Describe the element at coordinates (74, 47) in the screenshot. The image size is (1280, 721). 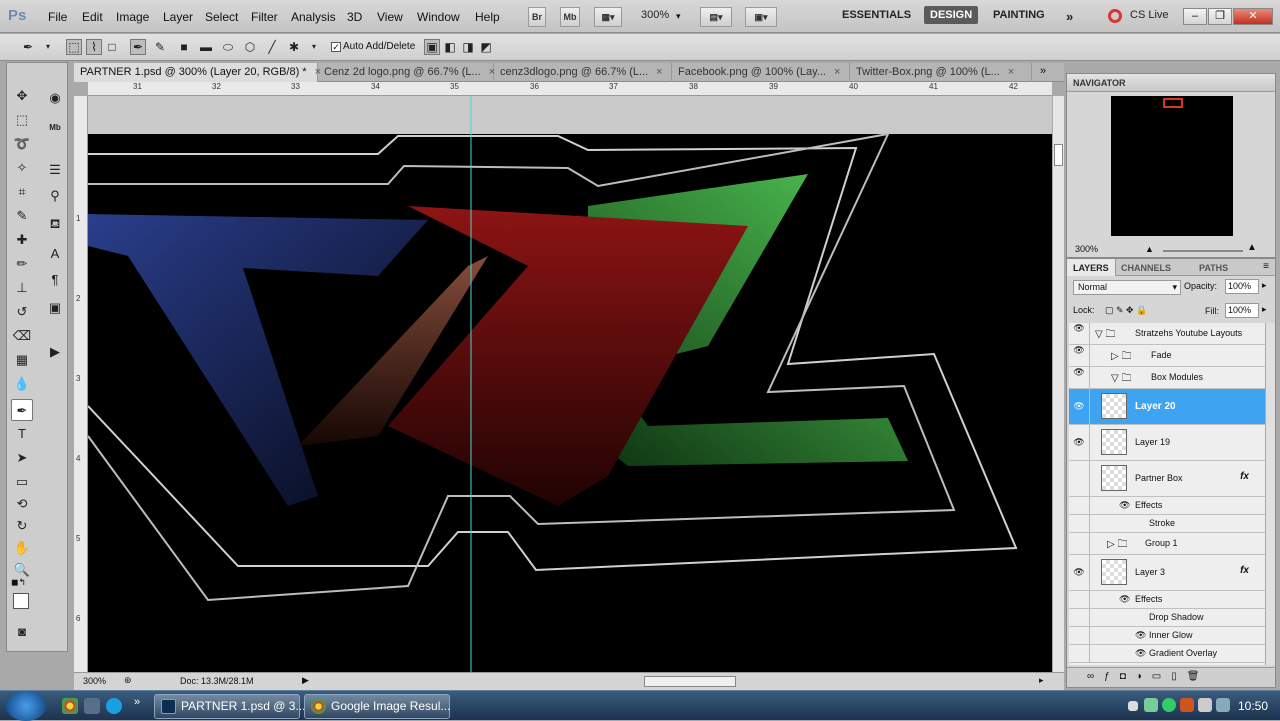
I see `shape-layers-icon: ⬚` at that location.